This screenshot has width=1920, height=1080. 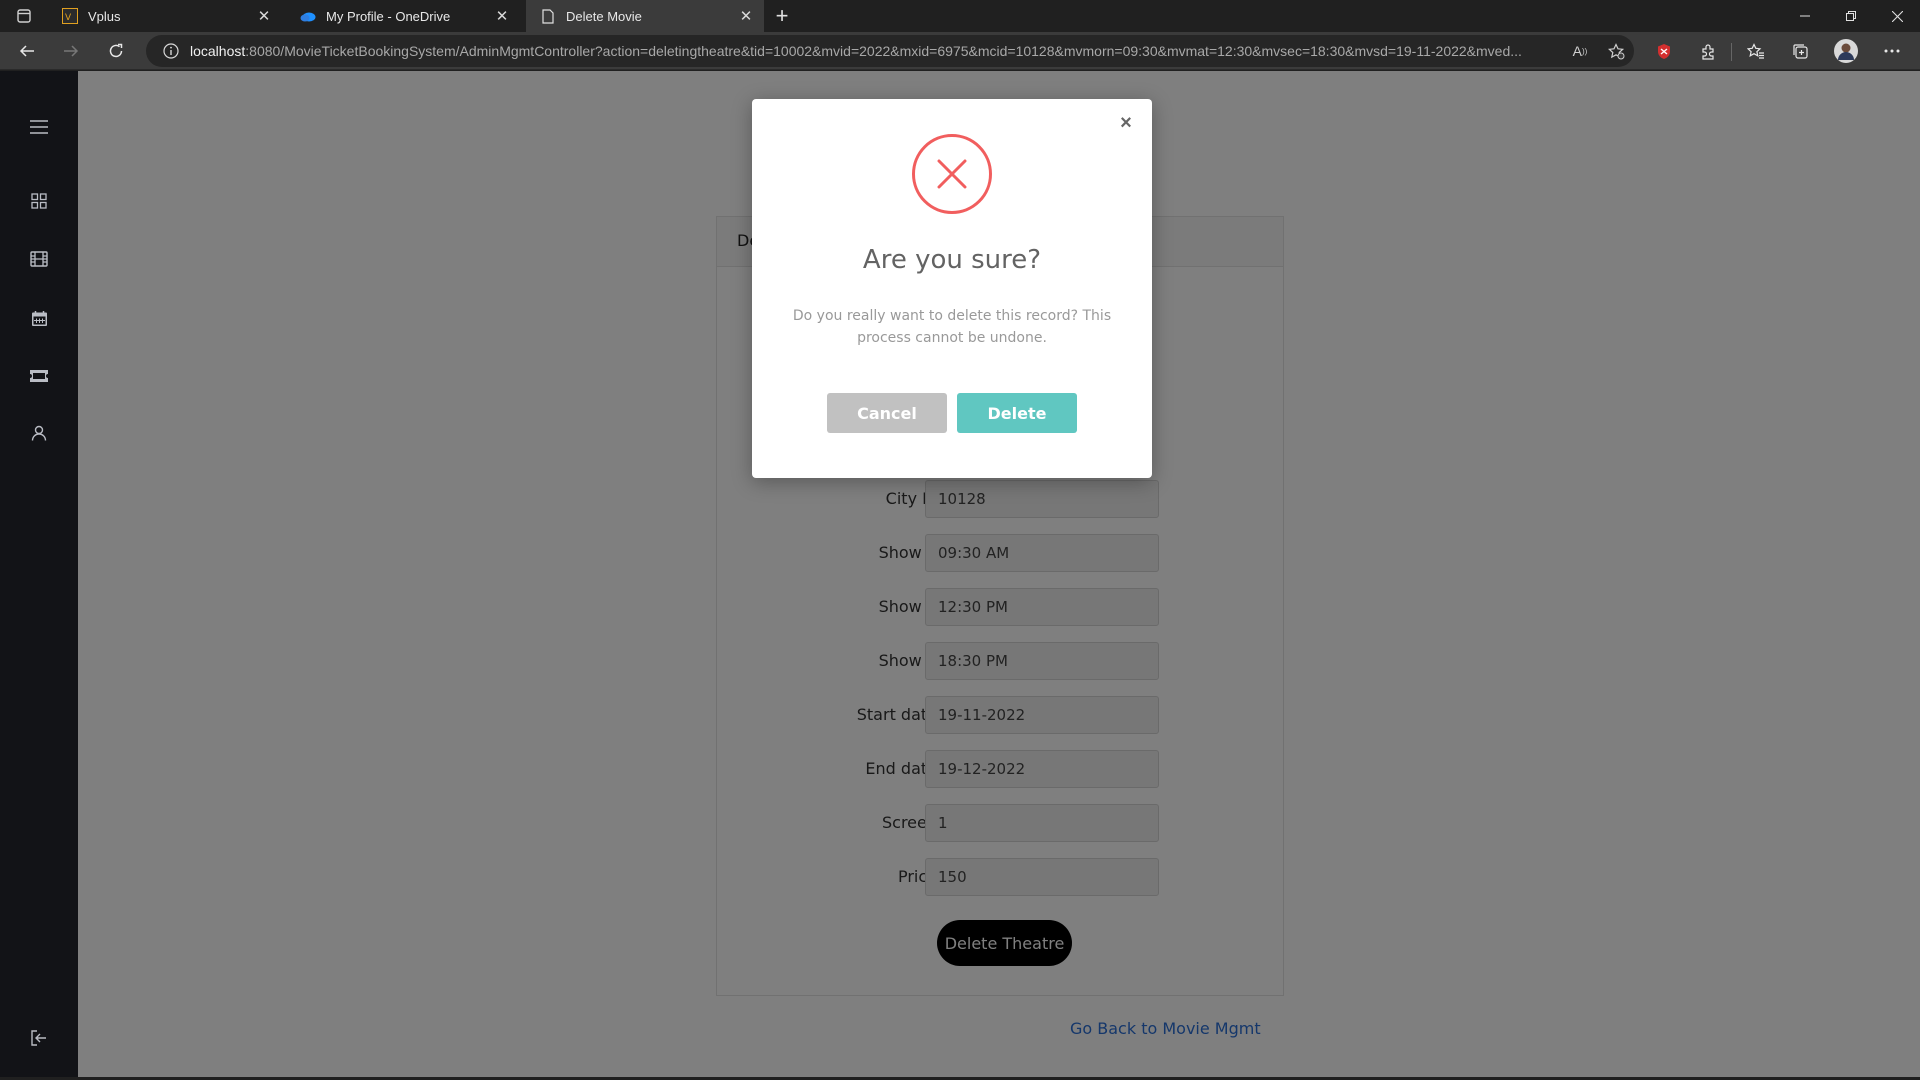 I want to click on modal-title: Are you sure?, so click(x=952, y=260).